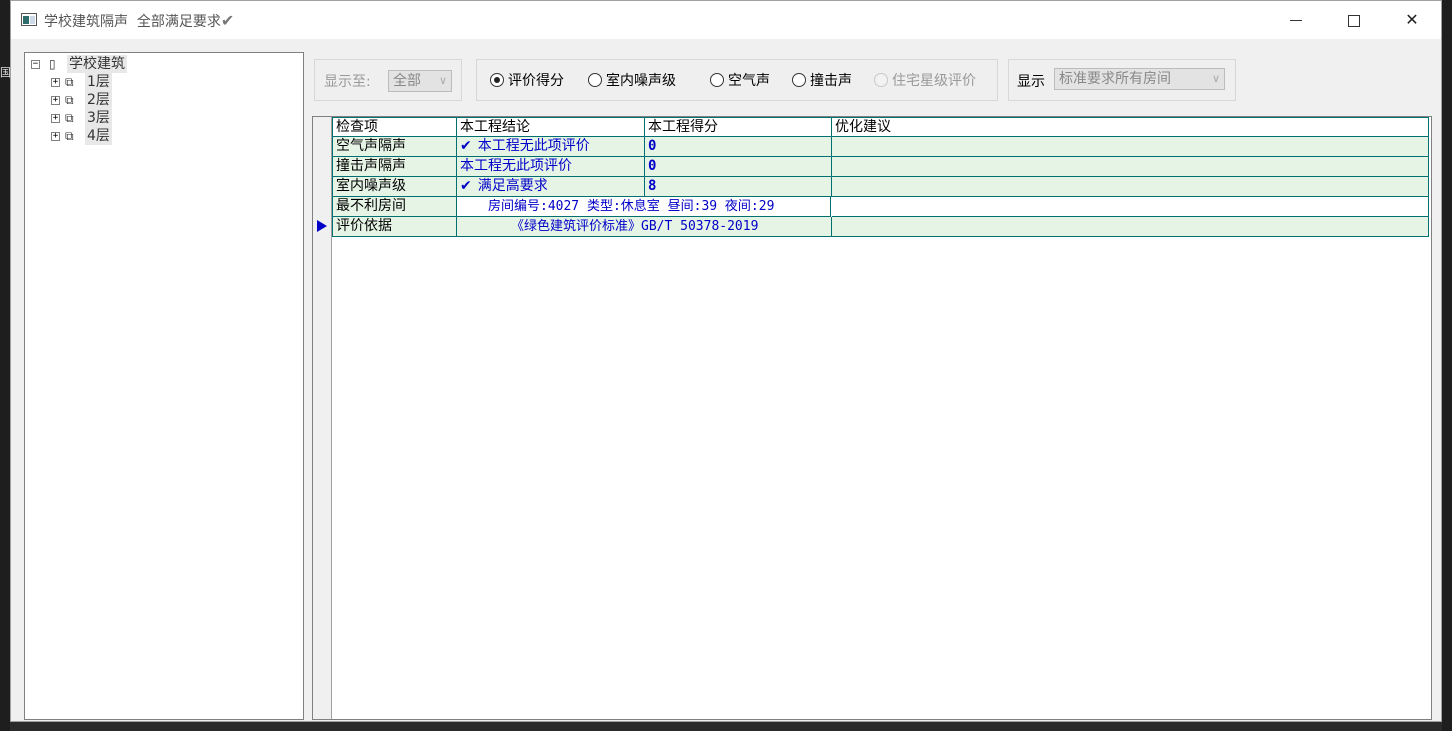 This screenshot has width=1452, height=731. What do you see at coordinates (394, 167) in the screenshot?
I see `cell-item: 撞击声隔声` at bounding box center [394, 167].